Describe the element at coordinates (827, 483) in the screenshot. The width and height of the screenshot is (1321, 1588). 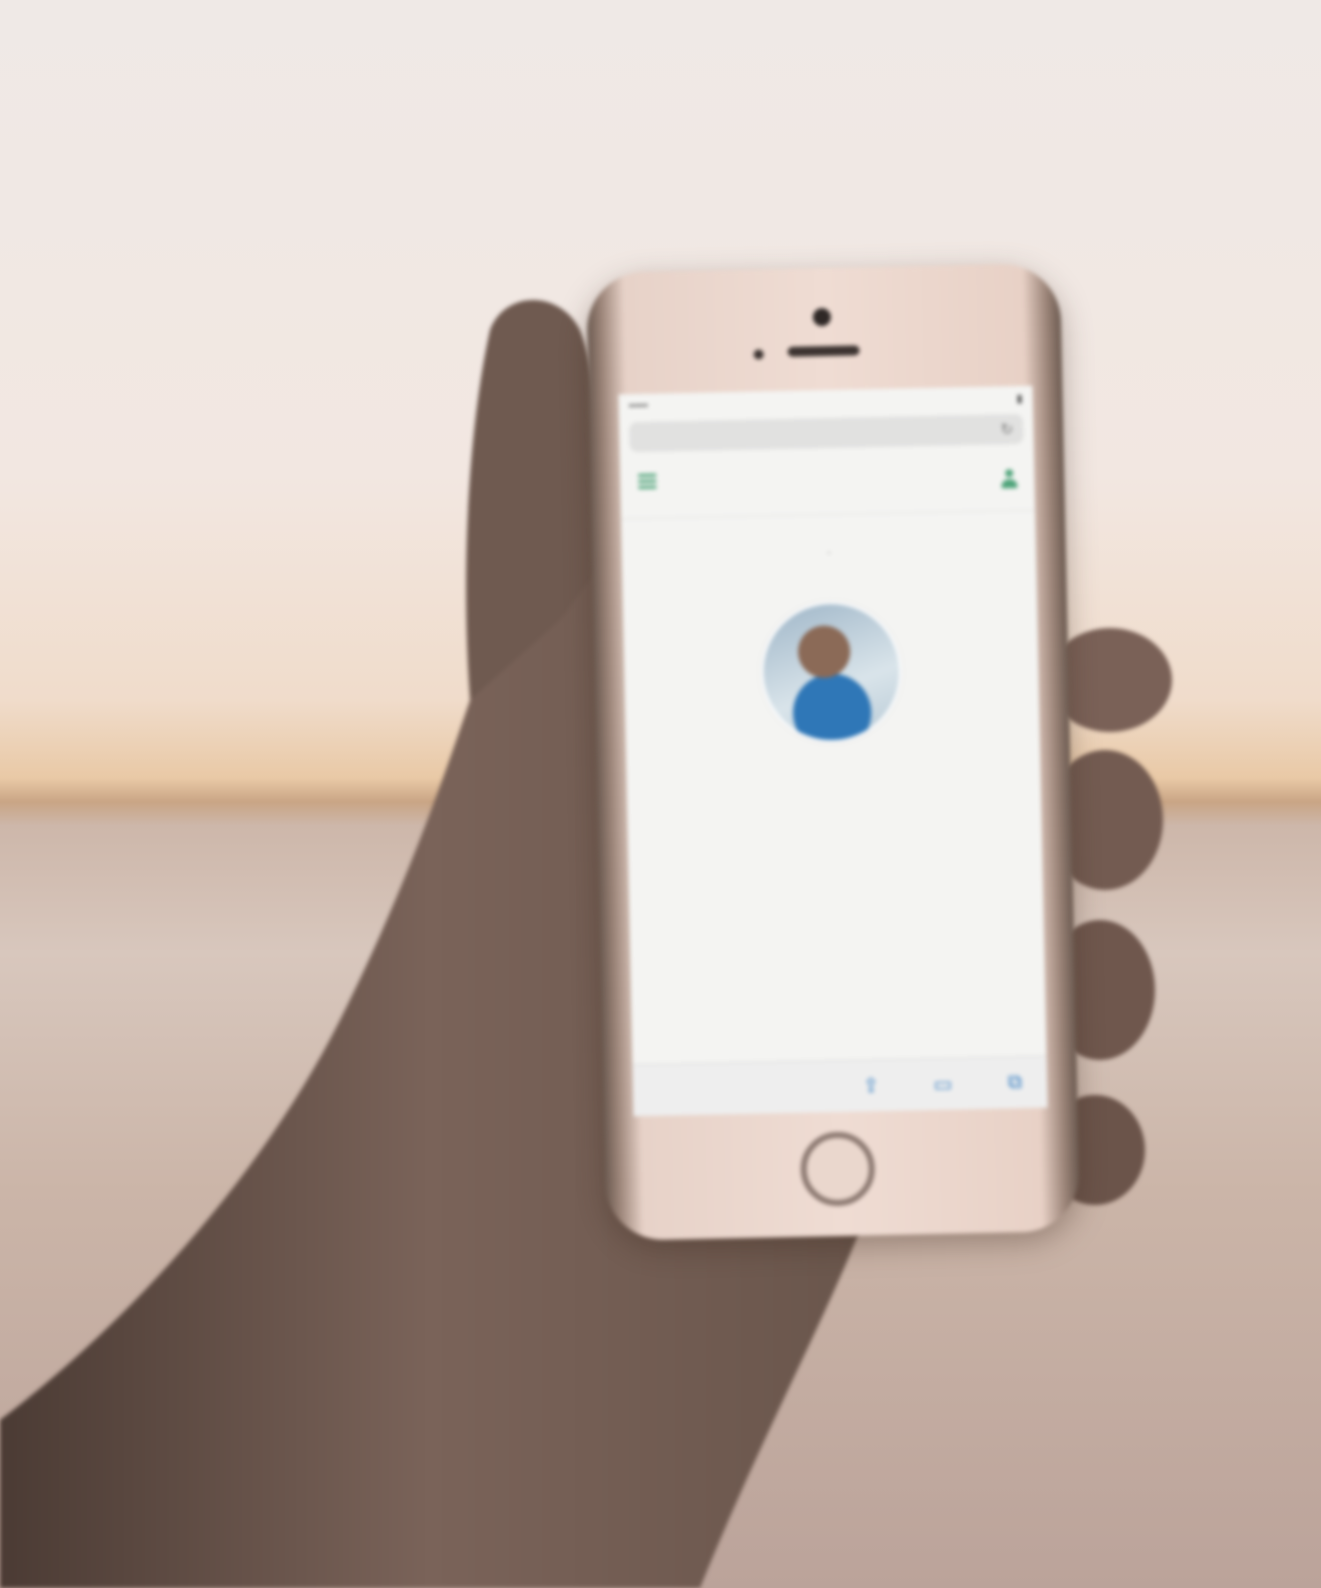
I see `site-header` at that location.